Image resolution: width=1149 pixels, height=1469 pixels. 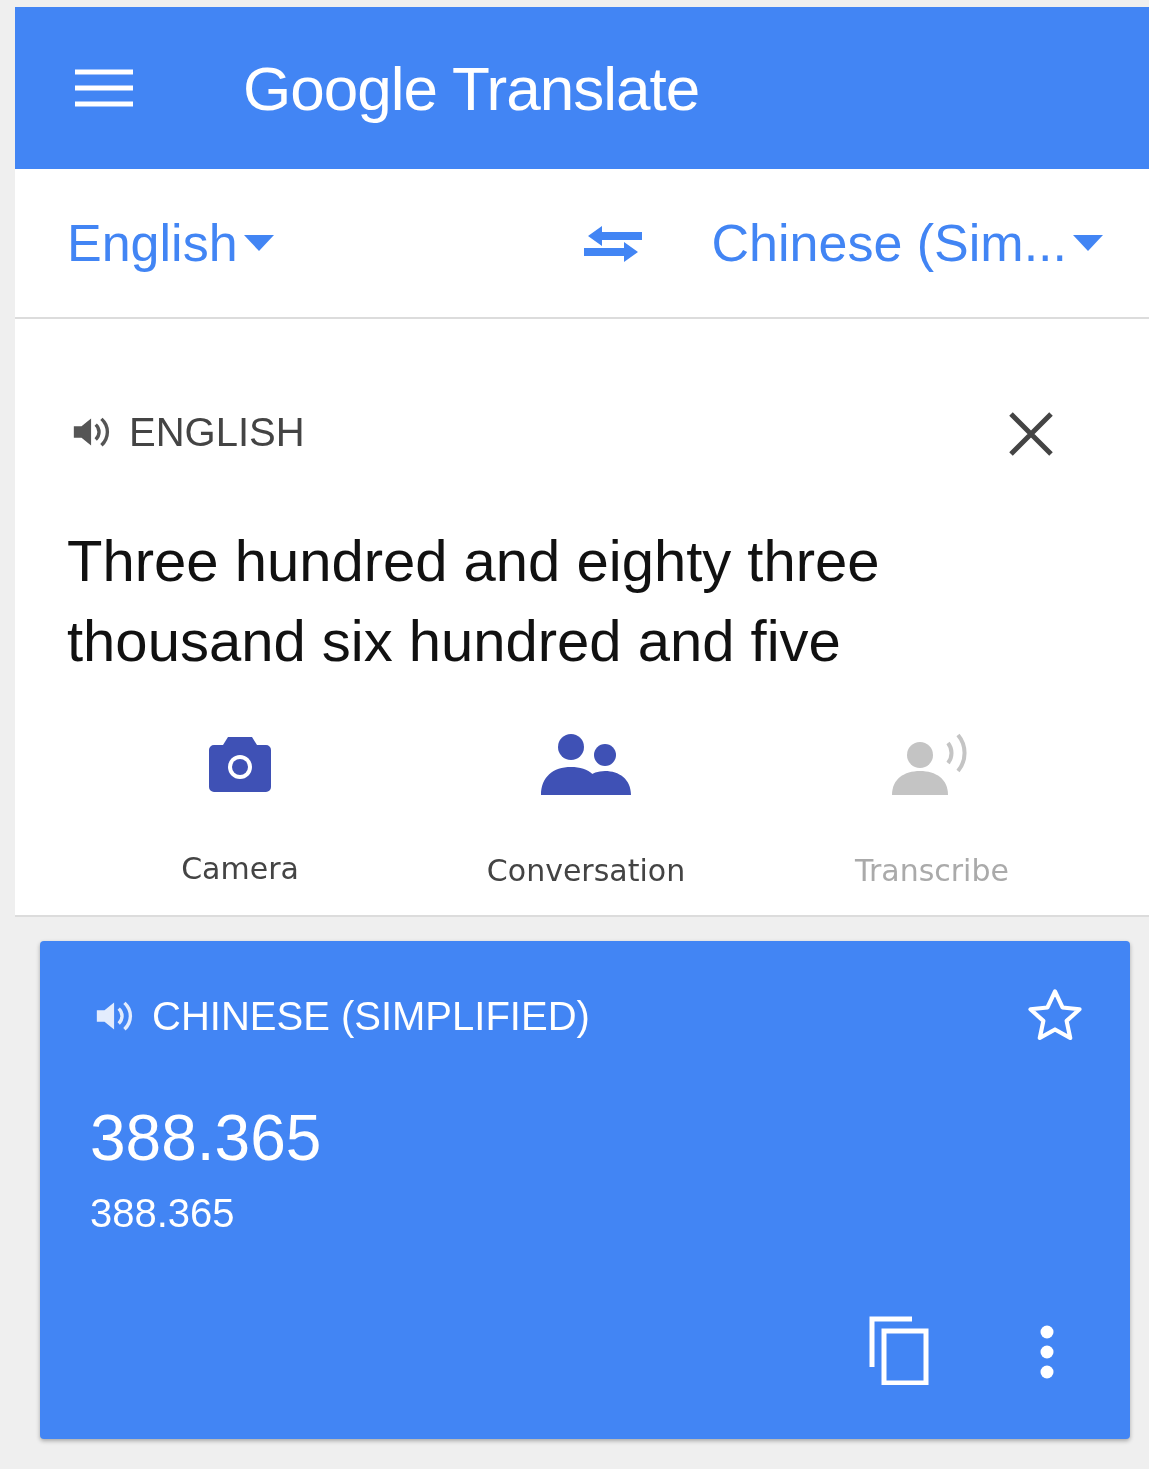 I want to click on close-icon, so click(x=1031, y=434).